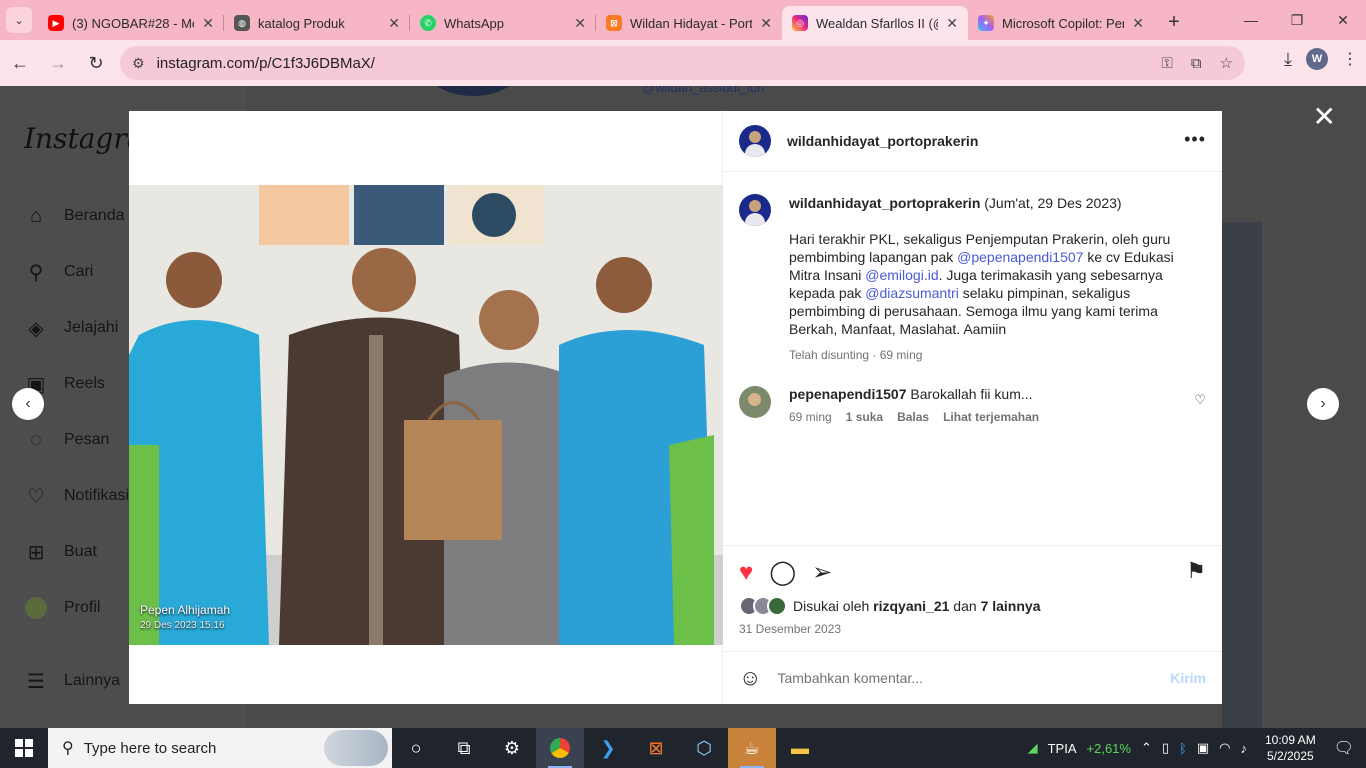 This screenshot has height=768, width=1366. What do you see at coordinates (19, 20) in the screenshot?
I see `tab-search-button: ⌄` at bounding box center [19, 20].